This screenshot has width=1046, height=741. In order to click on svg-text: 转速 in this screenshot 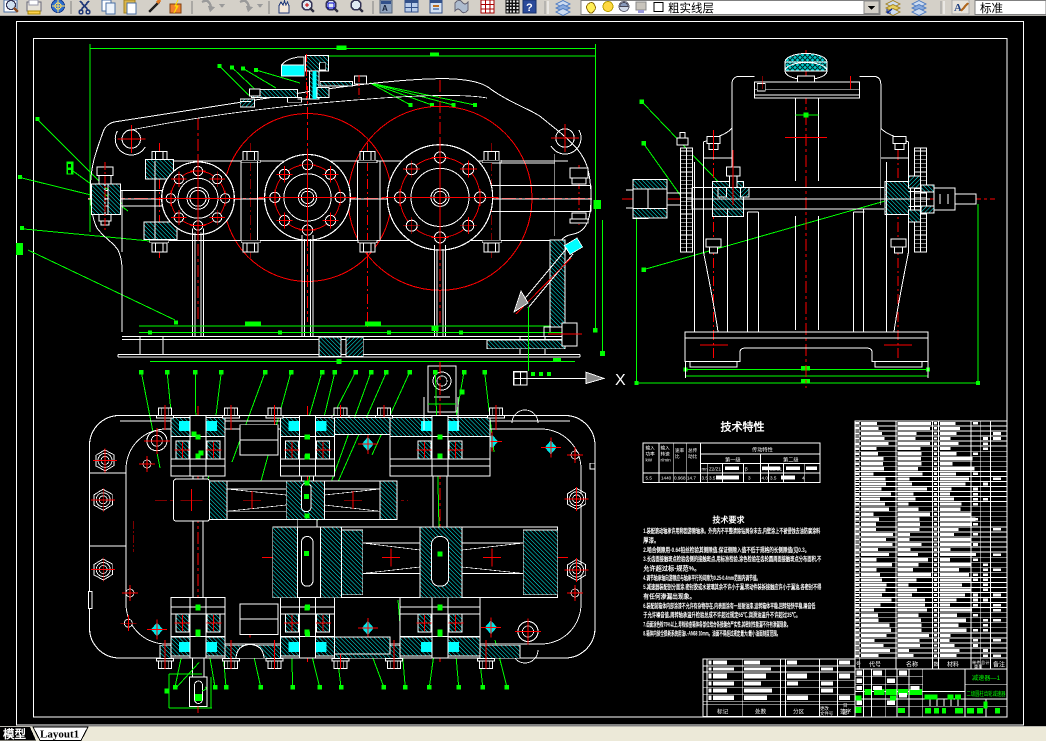, I will do `click(666, 454)`.